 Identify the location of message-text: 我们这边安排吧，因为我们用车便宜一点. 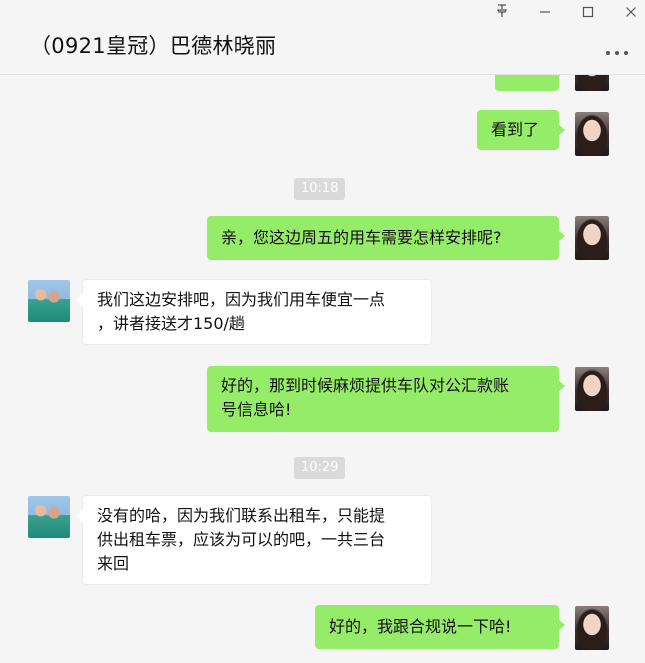
(241, 299).